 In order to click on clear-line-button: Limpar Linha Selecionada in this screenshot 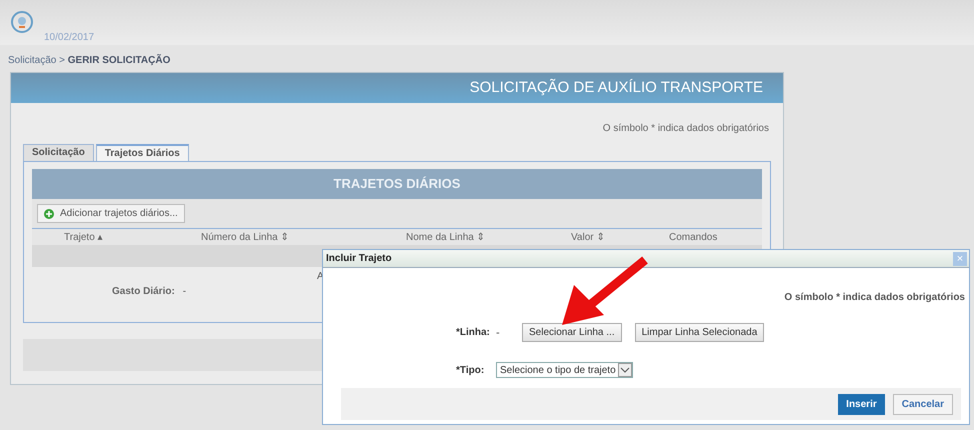, I will do `click(699, 332)`.